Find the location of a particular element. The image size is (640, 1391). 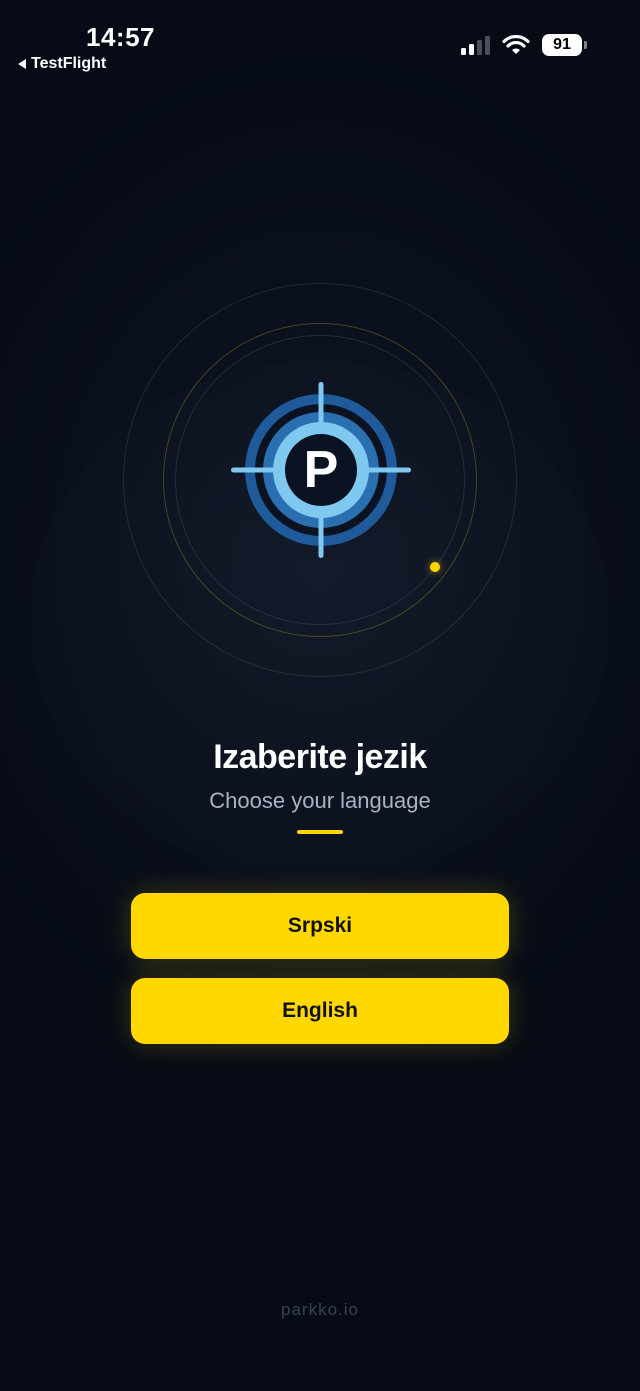

page-subtitle: Choose your language is located at coordinates (320, 800).